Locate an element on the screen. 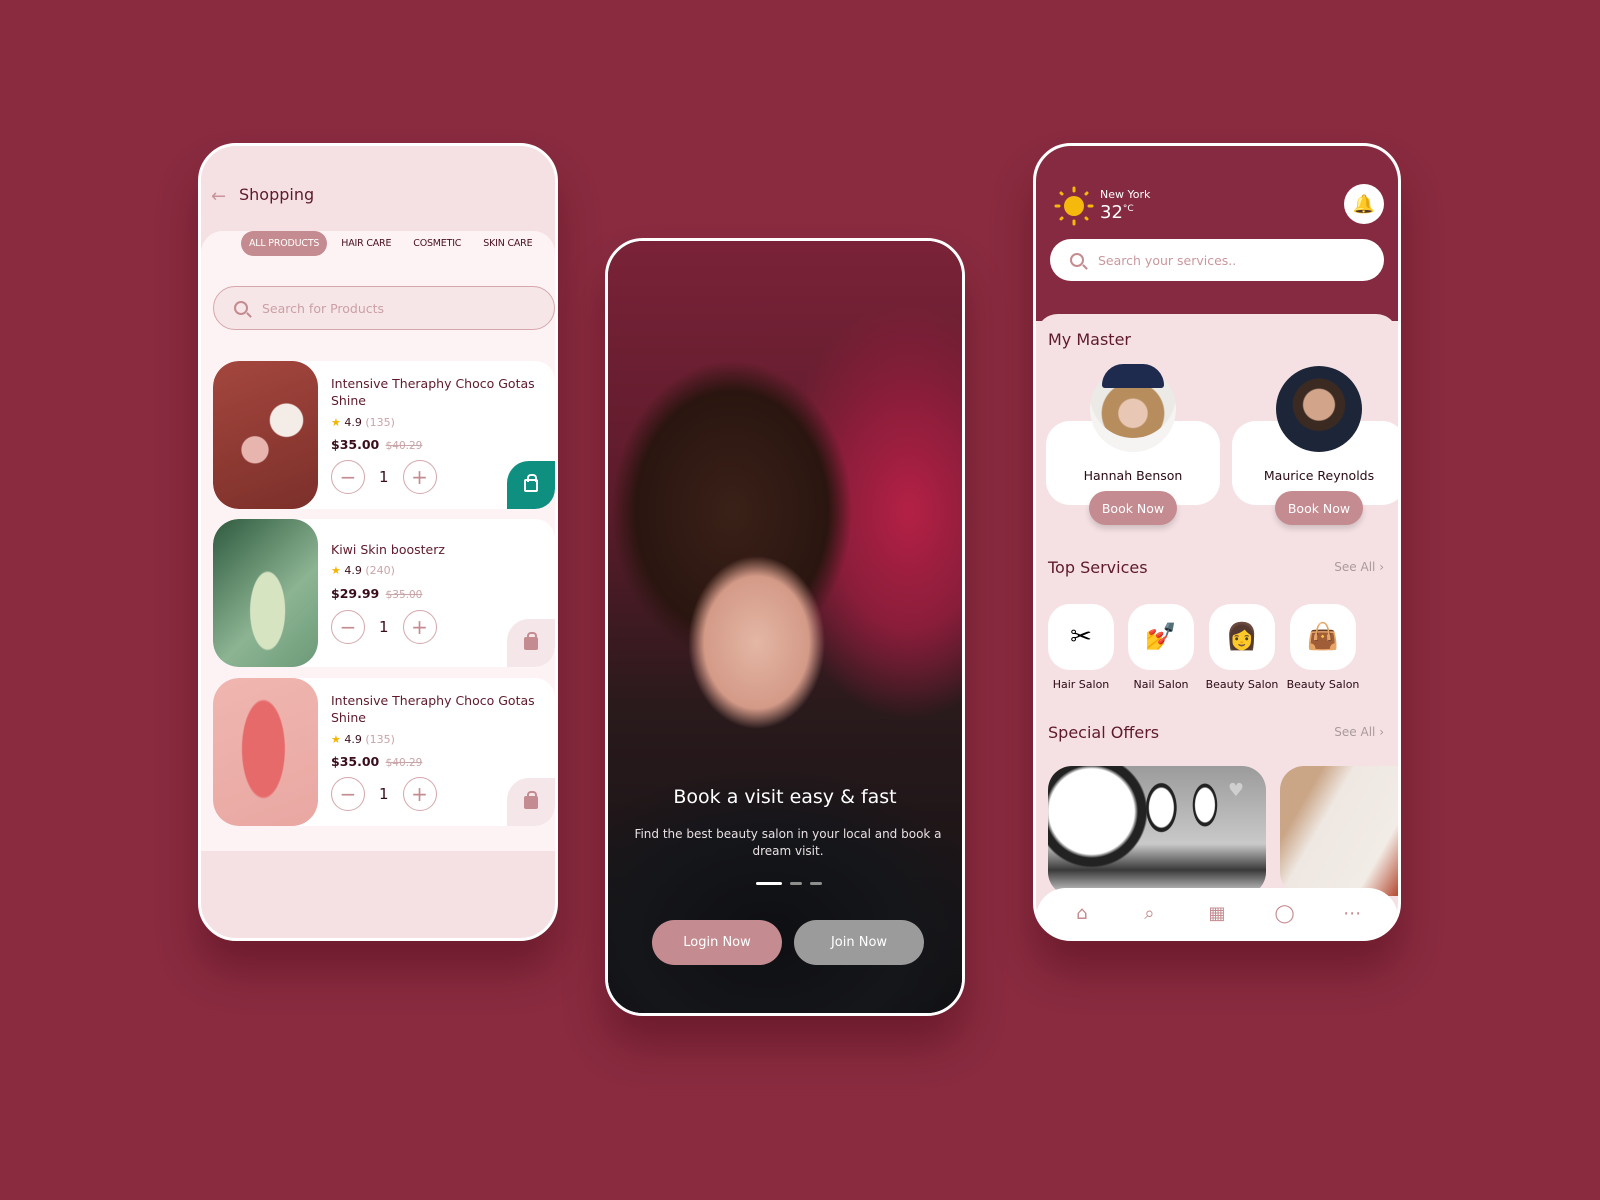 Image resolution: width=1600 pixels, height=1200 pixels. chevron-right-icon: › is located at coordinates (1381, 732).